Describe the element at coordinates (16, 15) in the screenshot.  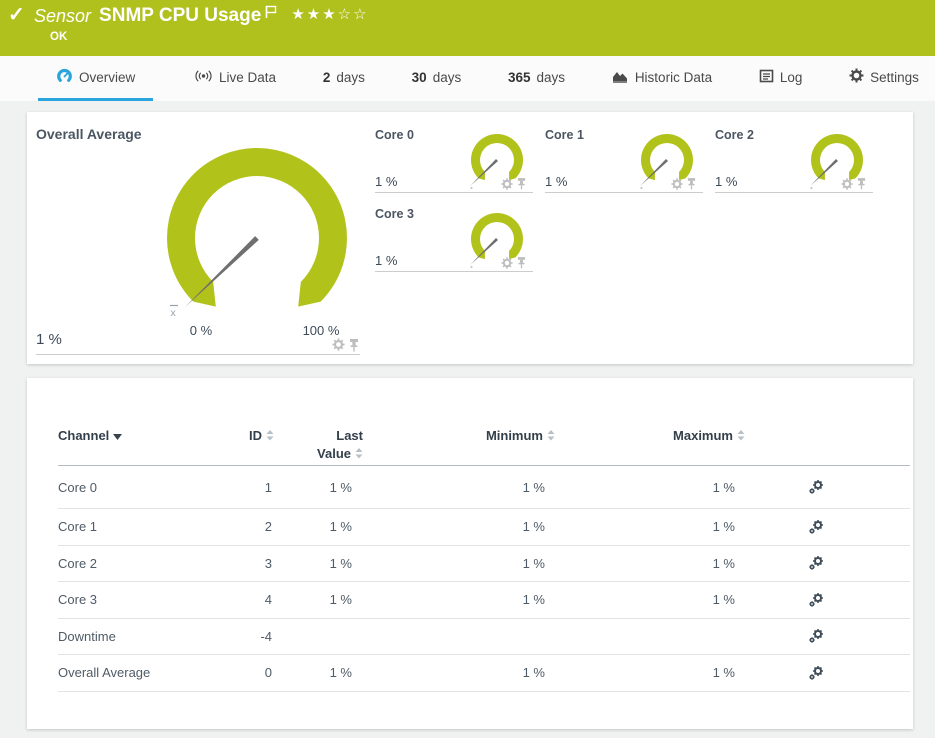
I see `status-ok-check-icon: ✓` at that location.